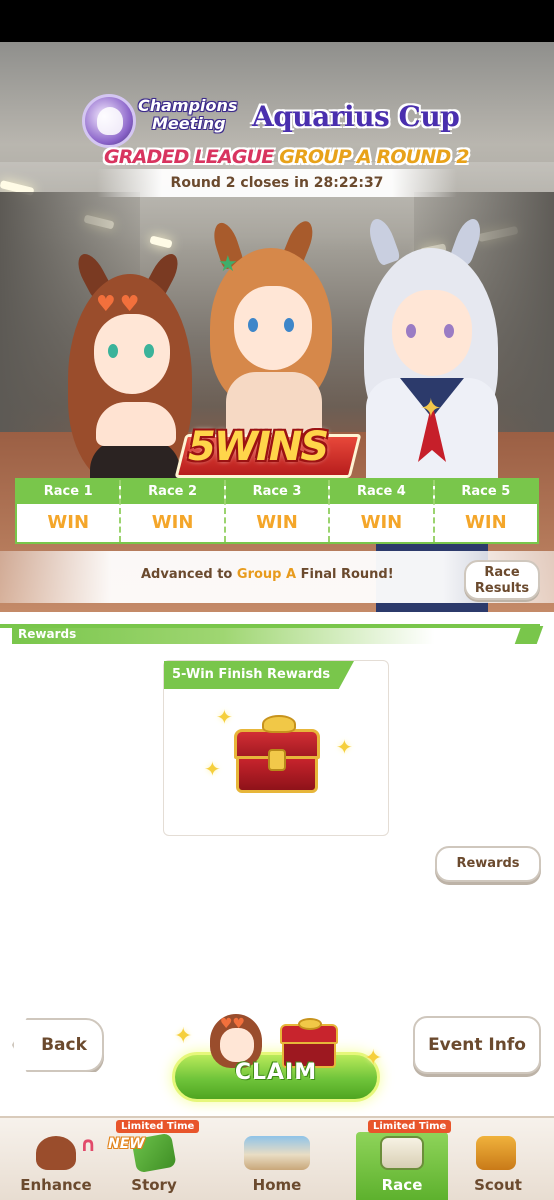  What do you see at coordinates (382, 511) in the screenshot?
I see `race-cell: Race 4 WIN` at bounding box center [382, 511].